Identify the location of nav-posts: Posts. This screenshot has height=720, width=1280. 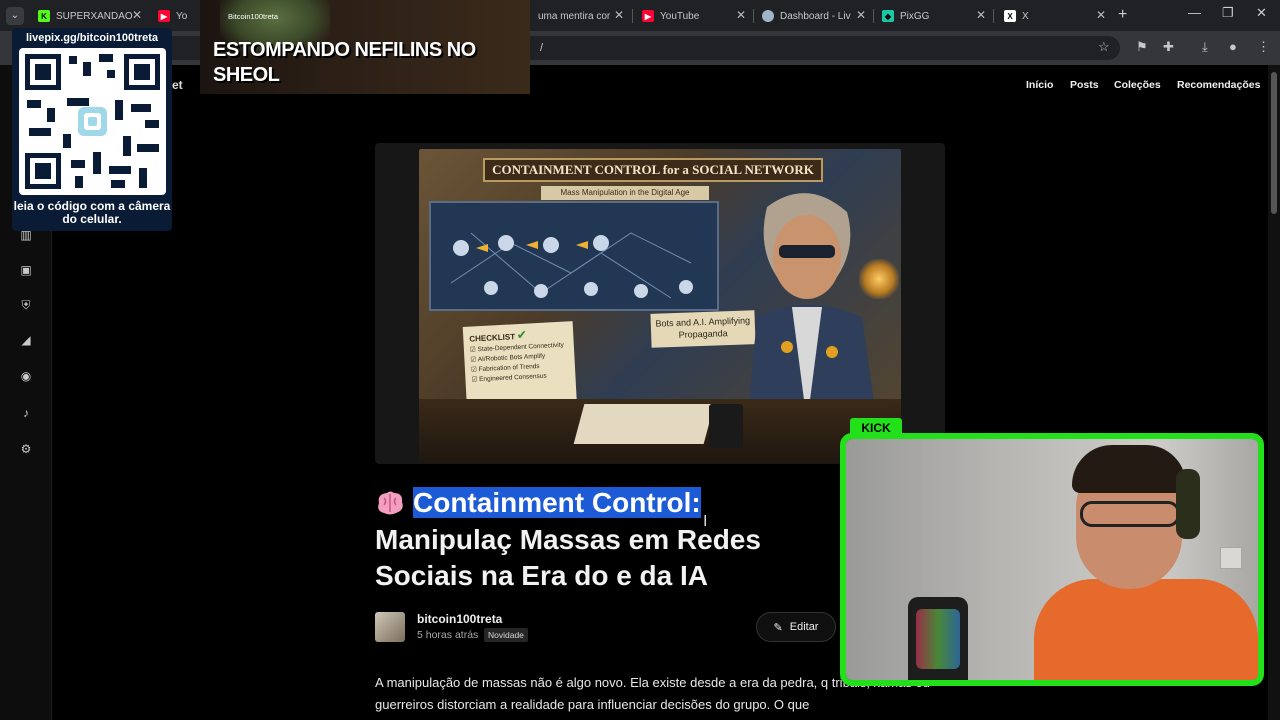
(1084, 85).